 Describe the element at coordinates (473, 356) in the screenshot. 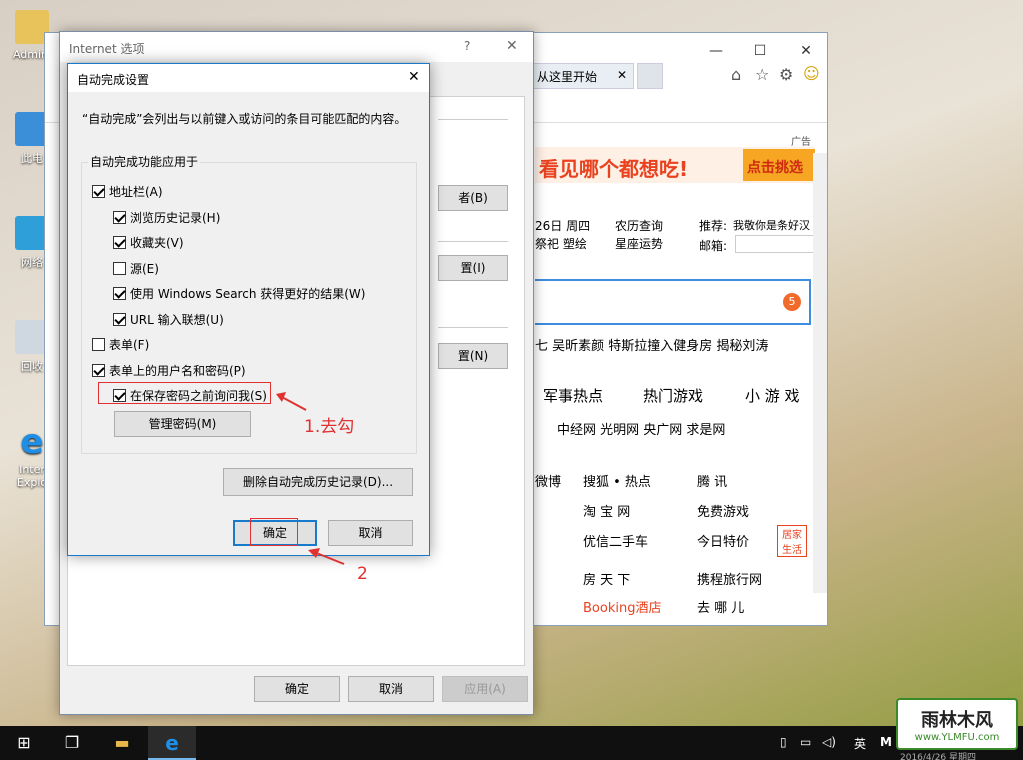

I see `settings-button-2: 置(N)` at that location.